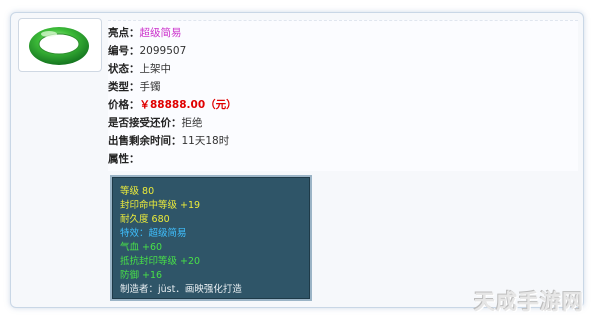  What do you see at coordinates (160, 205) in the screenshot?
I see `stat-line: 封印命中等级 +19` at bounding box center [160, 205].